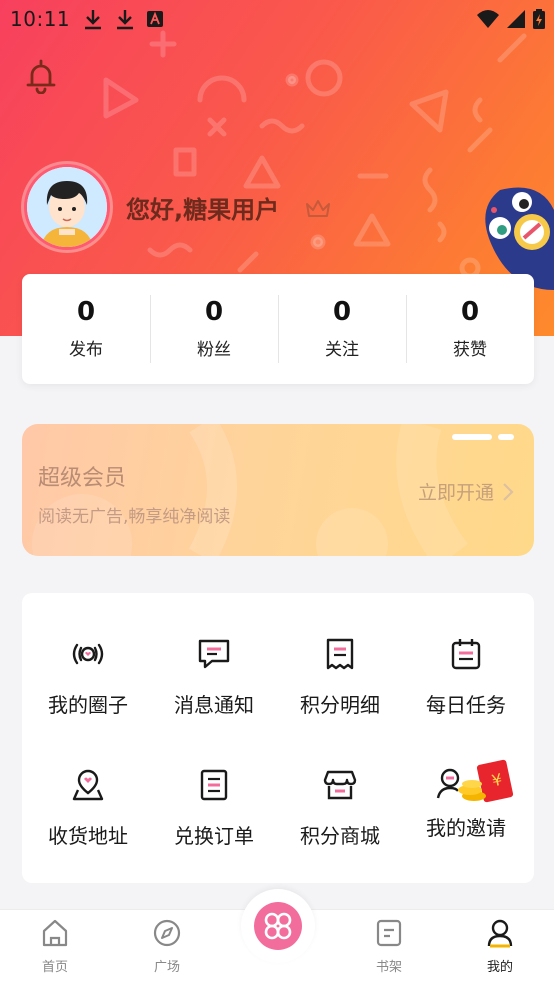 This screenshot has width=554, height=984. I want to click on status-system-icons, so click(511, 19).